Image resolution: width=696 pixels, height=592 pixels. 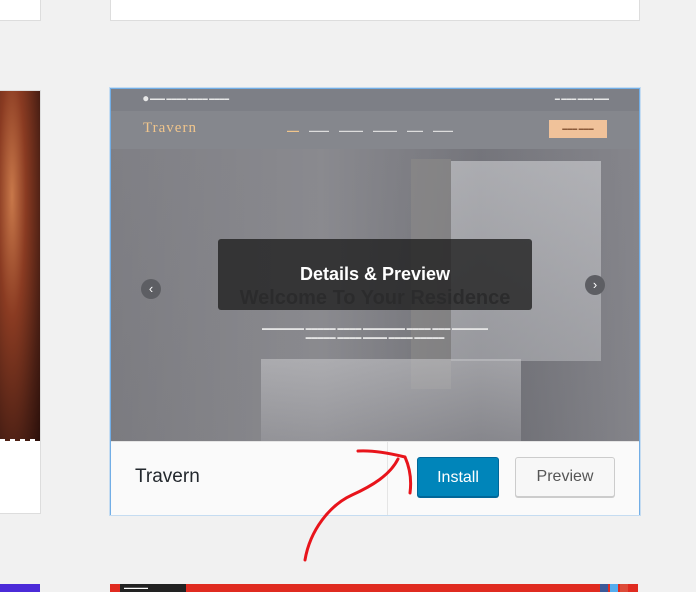 I want to click on install-button: Install, so click(x=458, y=477).